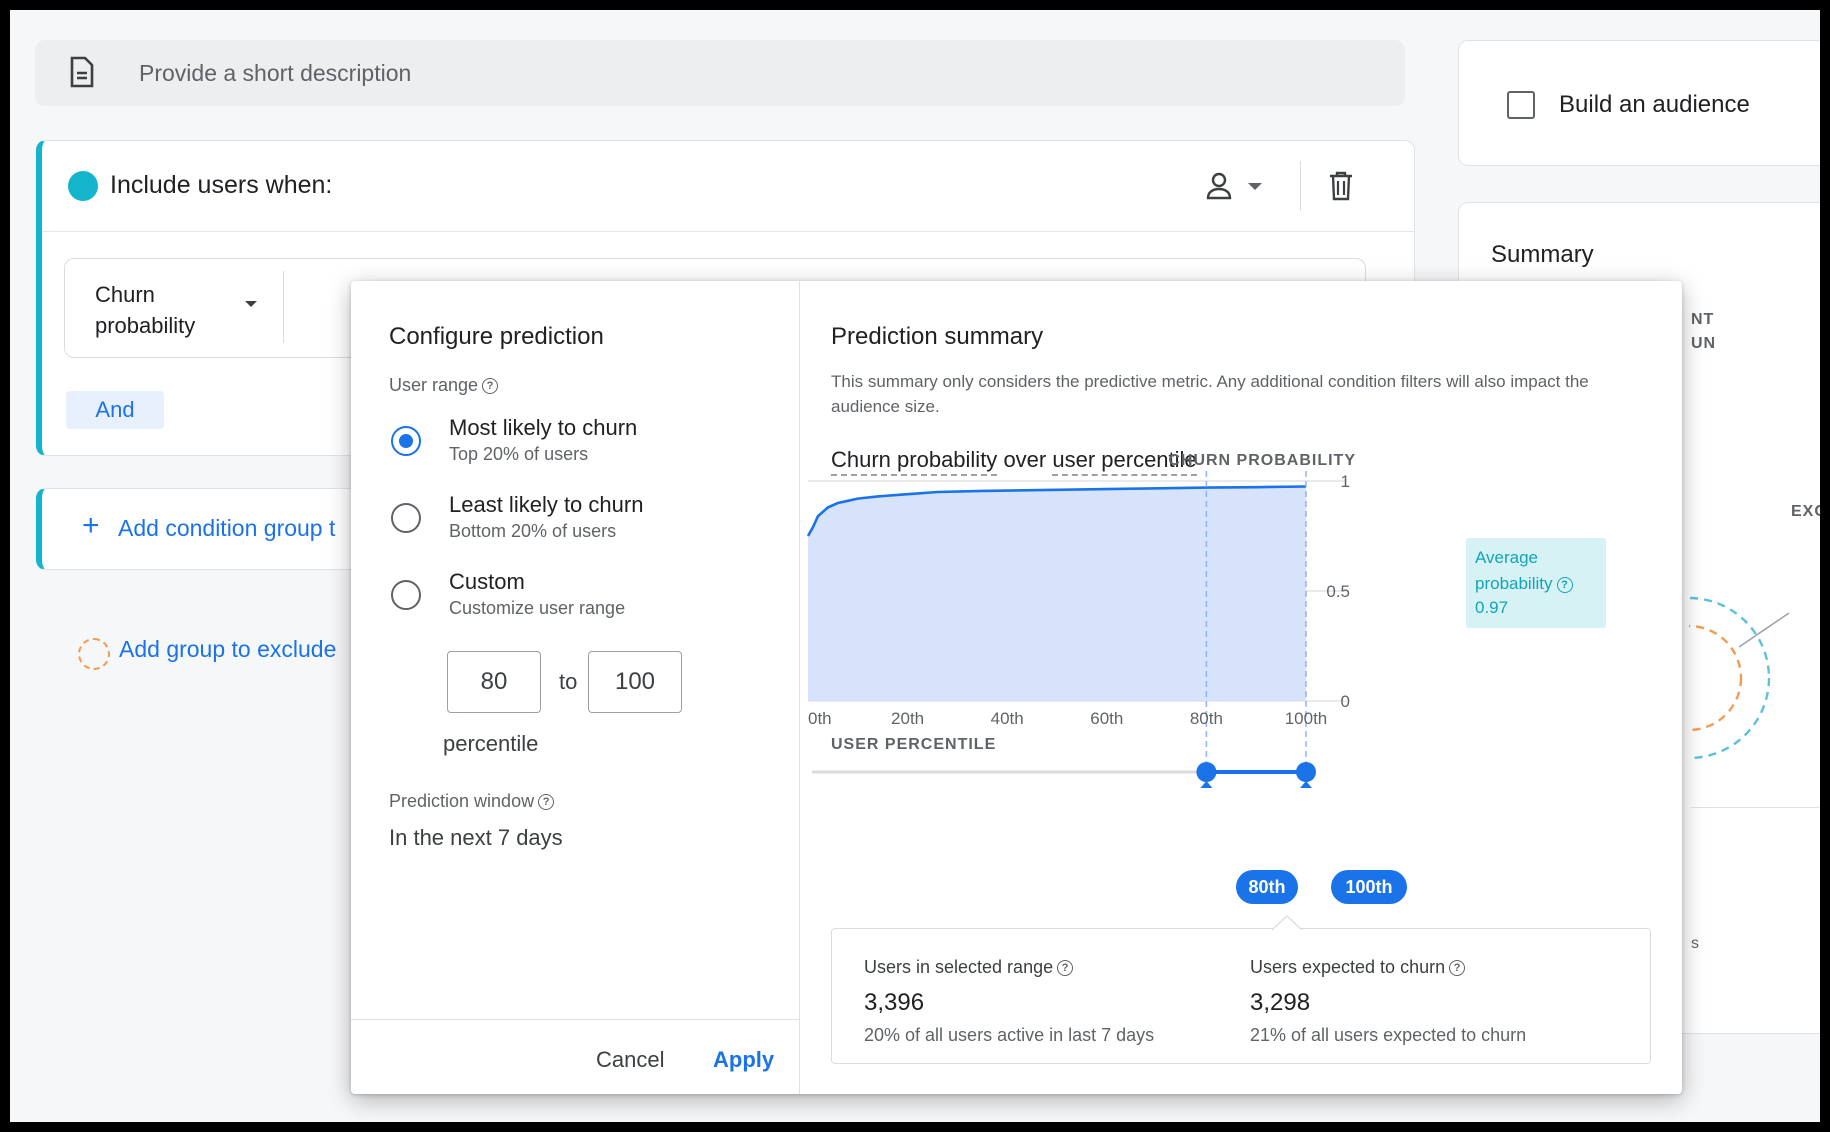  Describe the element at coordinates (406, 518) in the screenshot. I see `radio-least-likely` at that location.